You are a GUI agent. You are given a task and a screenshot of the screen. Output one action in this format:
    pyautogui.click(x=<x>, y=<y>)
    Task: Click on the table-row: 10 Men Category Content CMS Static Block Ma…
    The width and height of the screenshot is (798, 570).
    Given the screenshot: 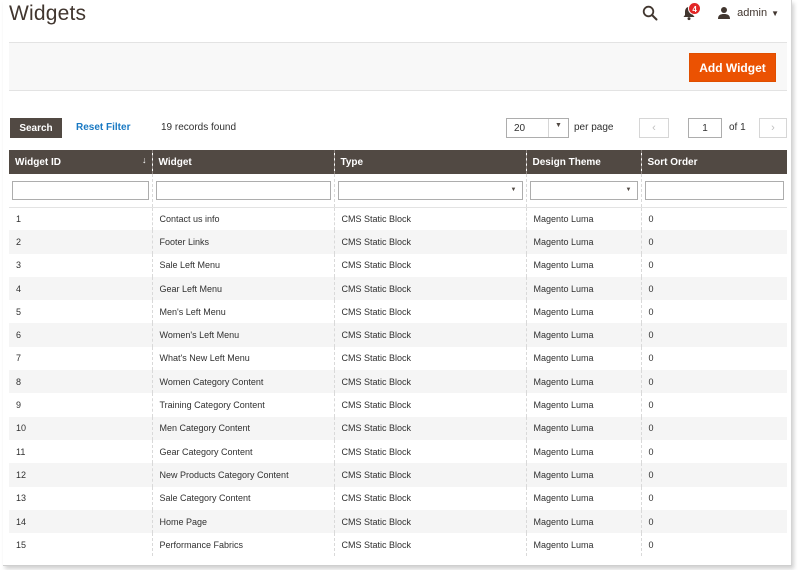 What is the action you would take?
    pyautogui.click(x=398, y=428)
    